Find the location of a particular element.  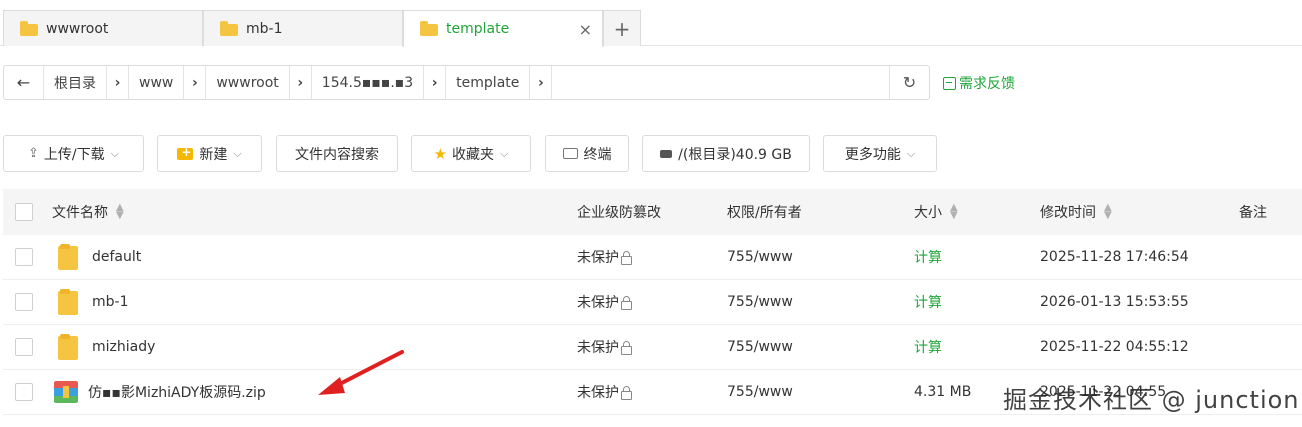

modified-time: 2026-01-13 15:53:55 is located at coordinates (1114, 302).